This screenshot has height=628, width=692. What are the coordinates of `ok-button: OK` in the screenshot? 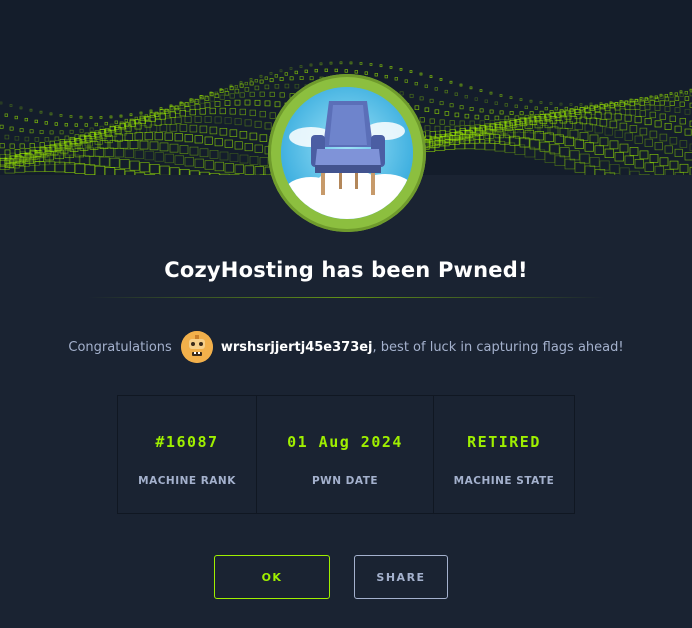 It's located at (272, 577).